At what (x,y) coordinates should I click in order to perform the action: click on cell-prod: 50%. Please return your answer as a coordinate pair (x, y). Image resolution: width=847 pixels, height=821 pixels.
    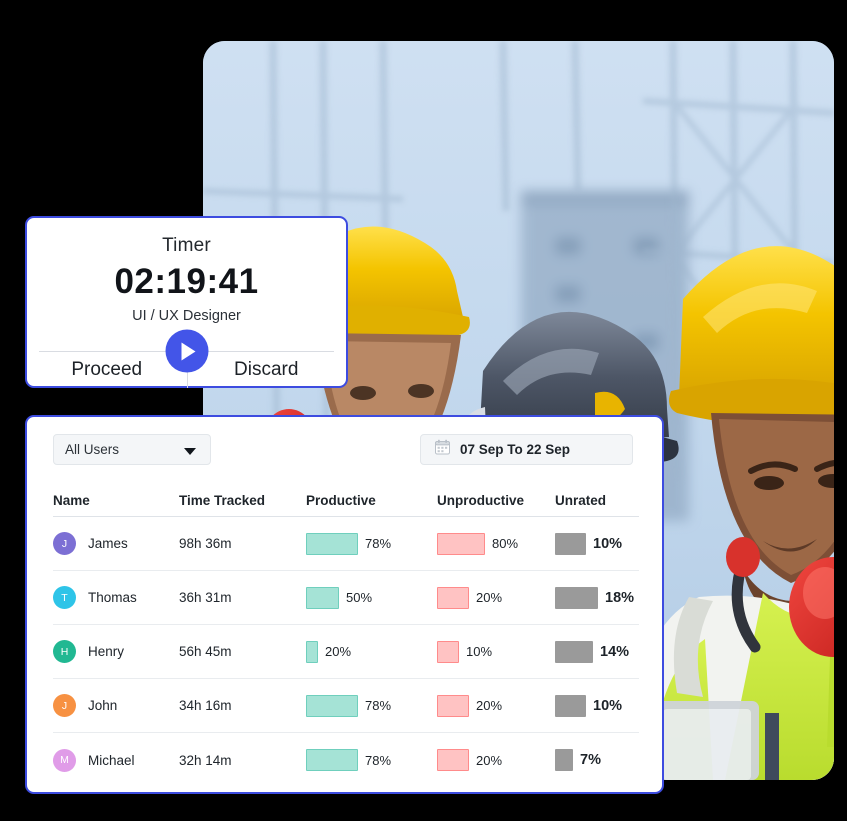
    Looking at the image, I should click on (371, 597).